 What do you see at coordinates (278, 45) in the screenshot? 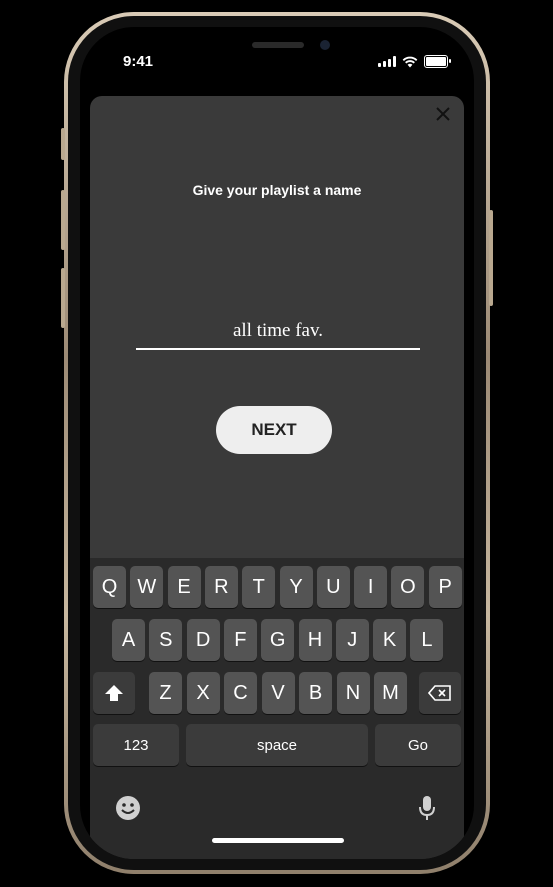
I see `earpiece` at bounding box center [278, 45].